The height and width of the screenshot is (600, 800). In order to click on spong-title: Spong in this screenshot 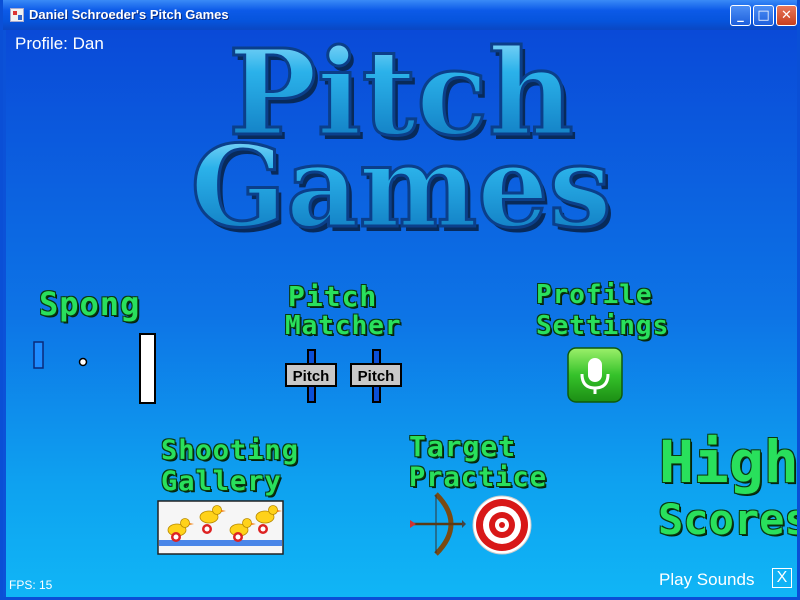, I will do `click(90, 304)`.